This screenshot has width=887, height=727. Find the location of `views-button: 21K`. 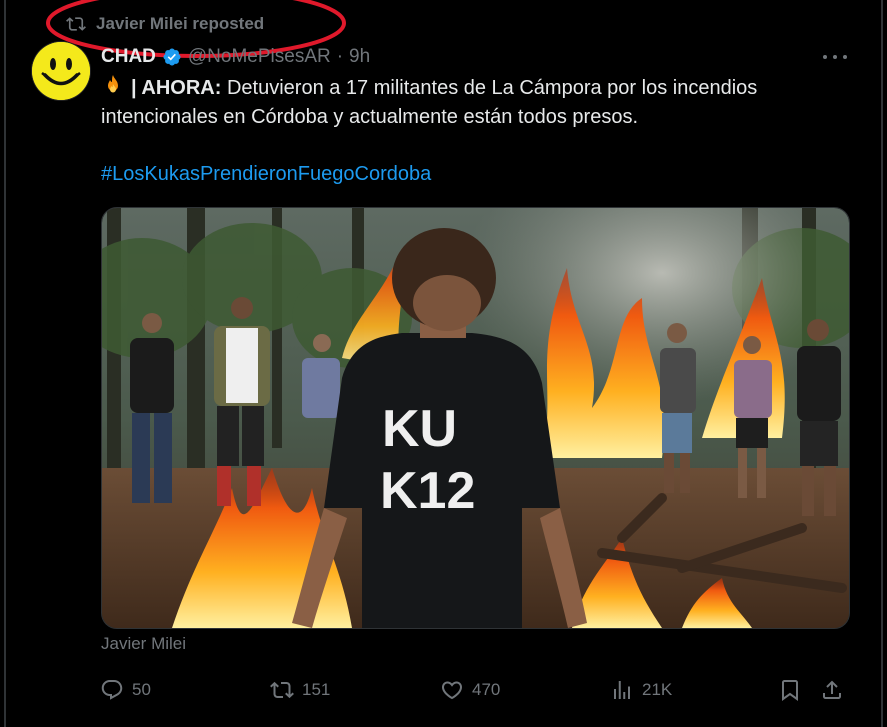

views-button: 21K is located at coordinates (641, 690).